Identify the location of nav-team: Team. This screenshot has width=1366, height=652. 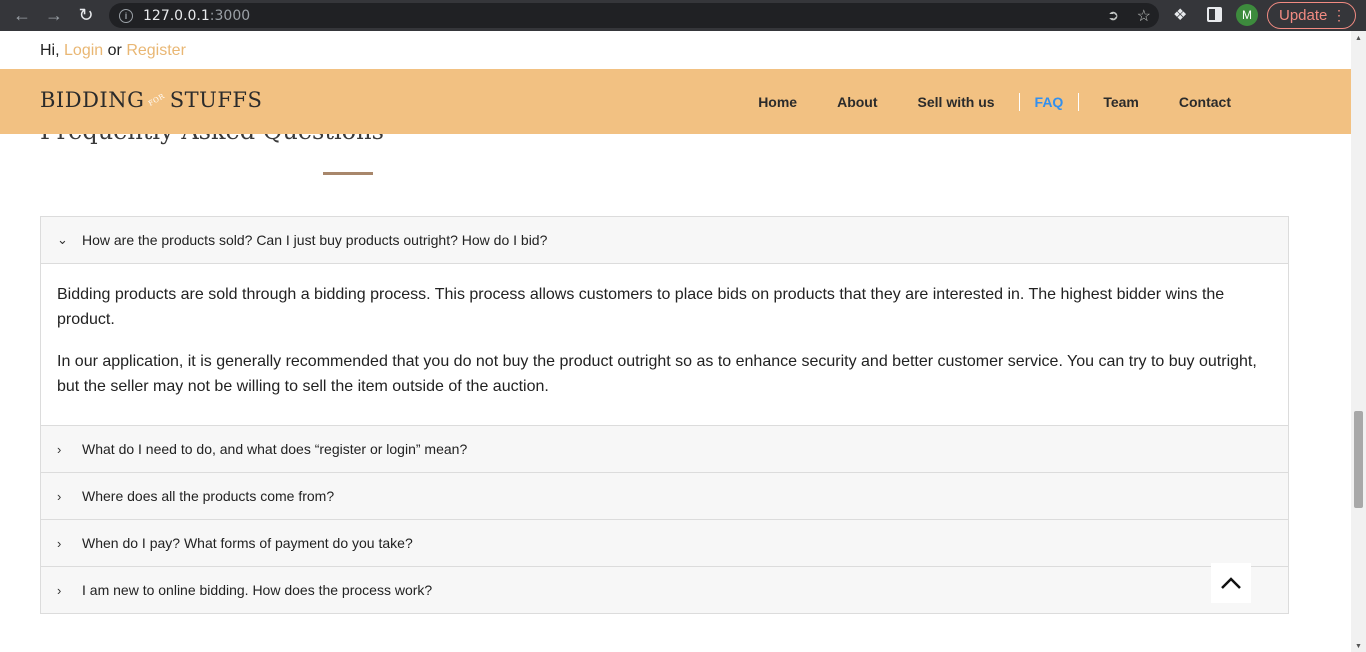
(1121, 102).